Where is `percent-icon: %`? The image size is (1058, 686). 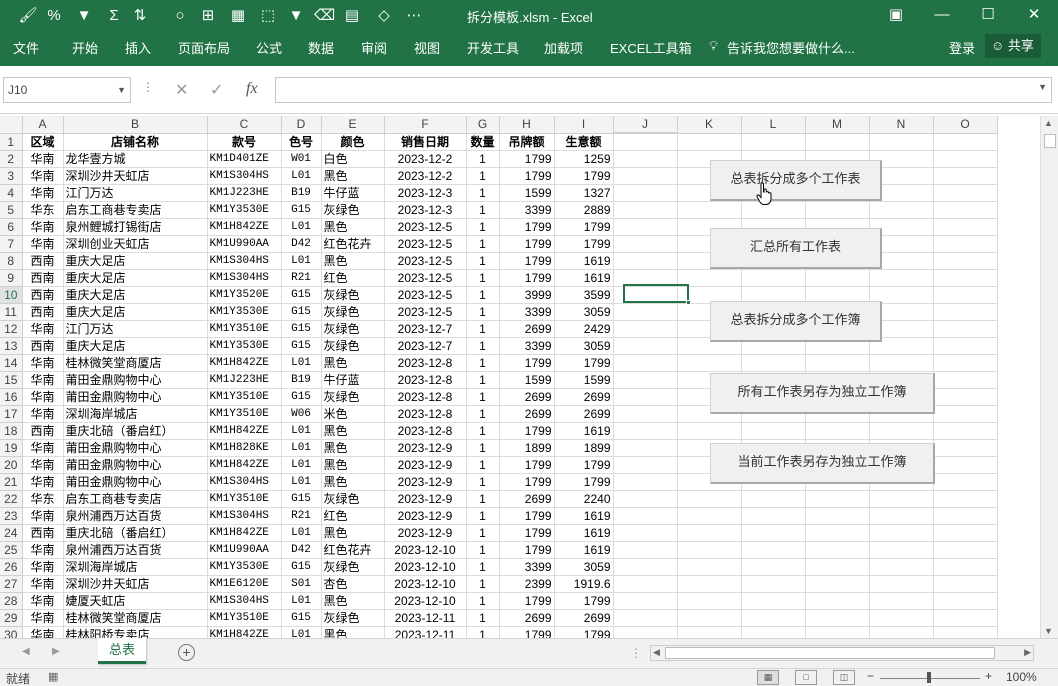 percent-icon: % is located at coordinates (54, 16).